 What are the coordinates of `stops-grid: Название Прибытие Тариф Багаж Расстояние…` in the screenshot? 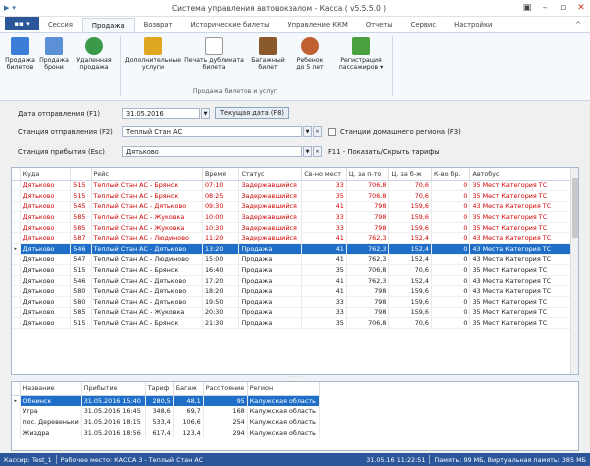 It's located at (295, 416).